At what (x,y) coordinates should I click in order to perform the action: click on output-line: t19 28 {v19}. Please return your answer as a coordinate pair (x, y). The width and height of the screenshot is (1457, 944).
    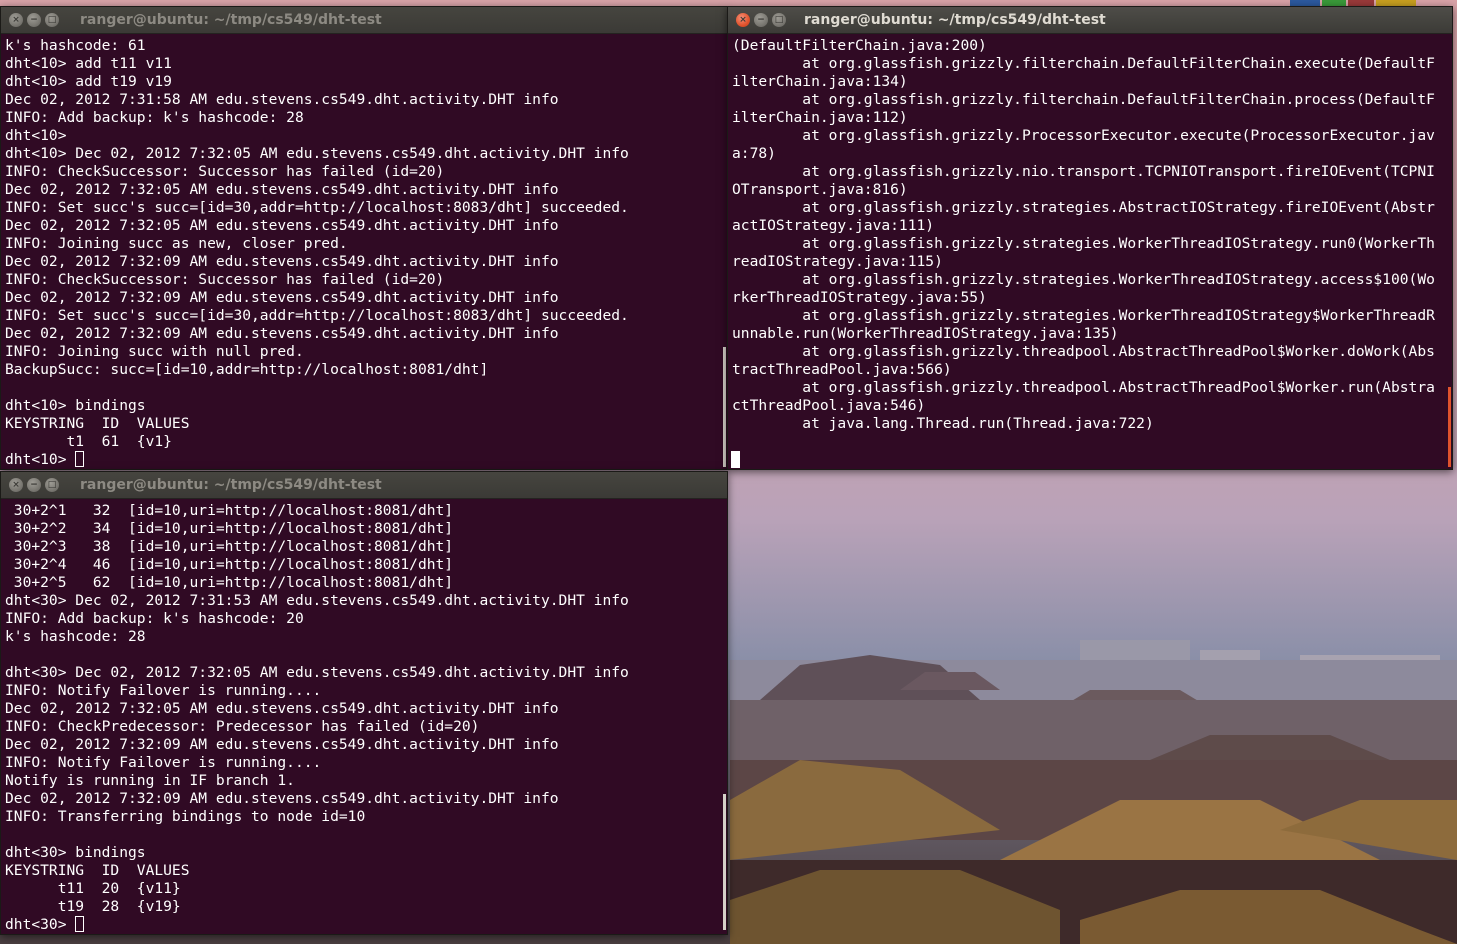
    Looking at the image, I should click on (93, 906).